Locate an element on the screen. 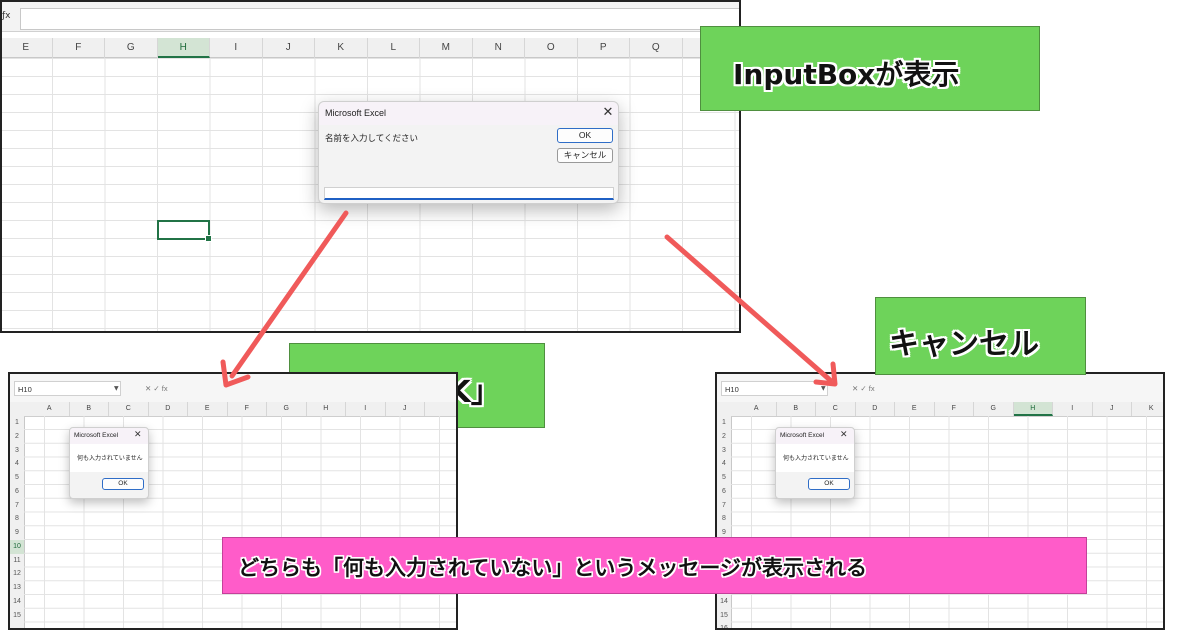 The height and width of the screenshot is (630, 1200). row-header-11: 11 is located at coordinates (17, 561).